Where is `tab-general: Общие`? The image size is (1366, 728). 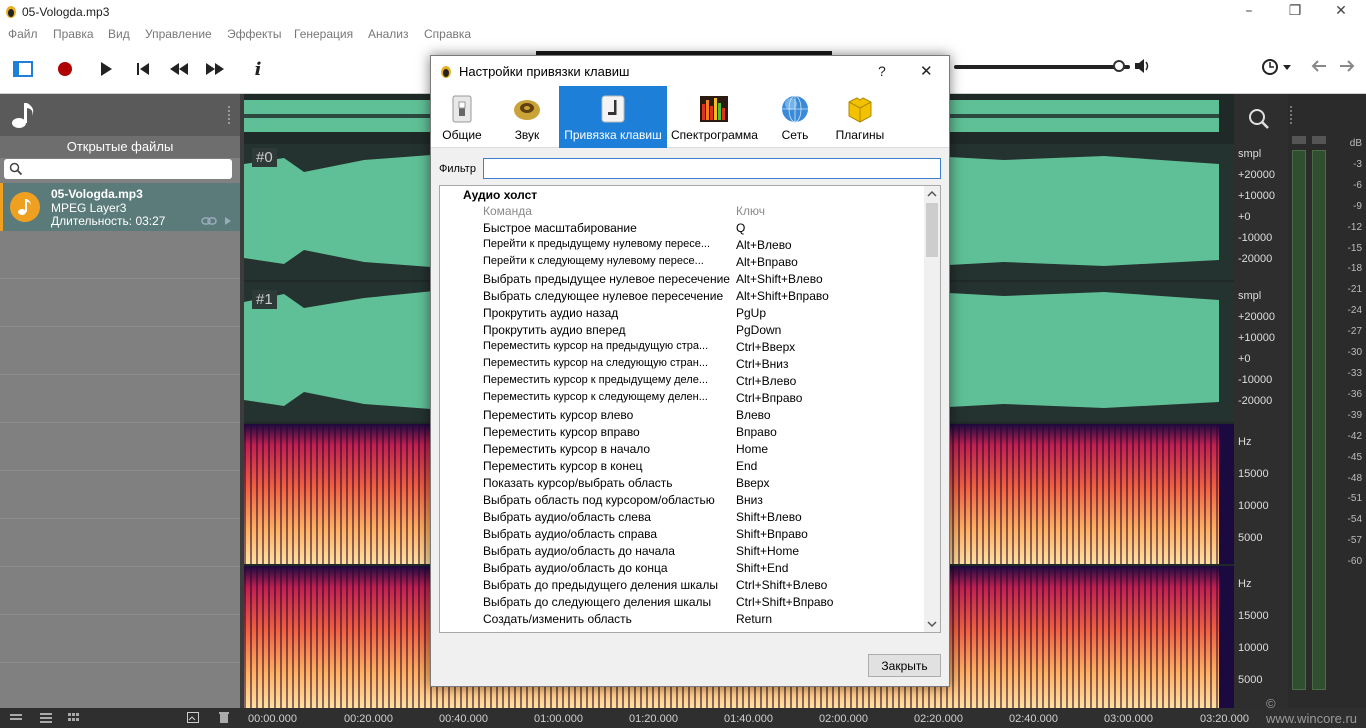
tab-general: Общие is located at coordinates (462, 117).